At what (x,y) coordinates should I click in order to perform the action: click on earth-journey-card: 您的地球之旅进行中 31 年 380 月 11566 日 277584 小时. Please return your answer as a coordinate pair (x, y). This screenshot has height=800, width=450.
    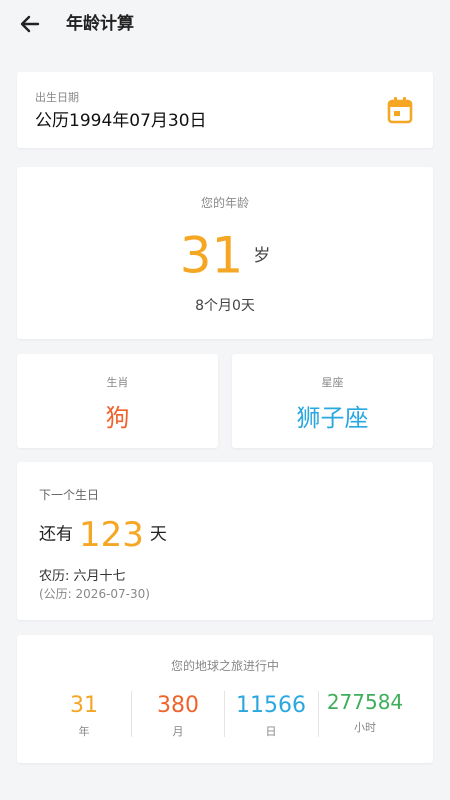
    Looking at the image, I should click on (225, 699).